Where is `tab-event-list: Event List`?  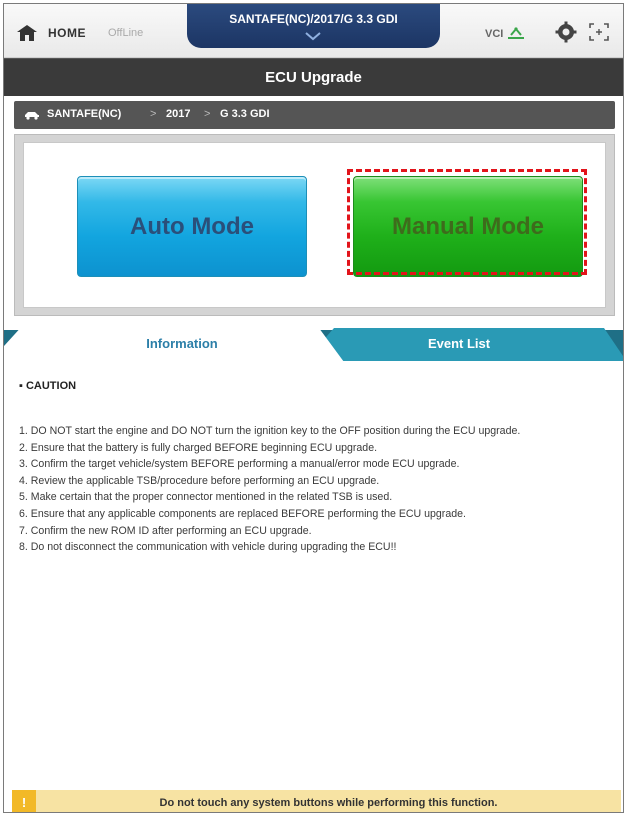 tab-event-list: Event List is located at coordinates (459, 343).